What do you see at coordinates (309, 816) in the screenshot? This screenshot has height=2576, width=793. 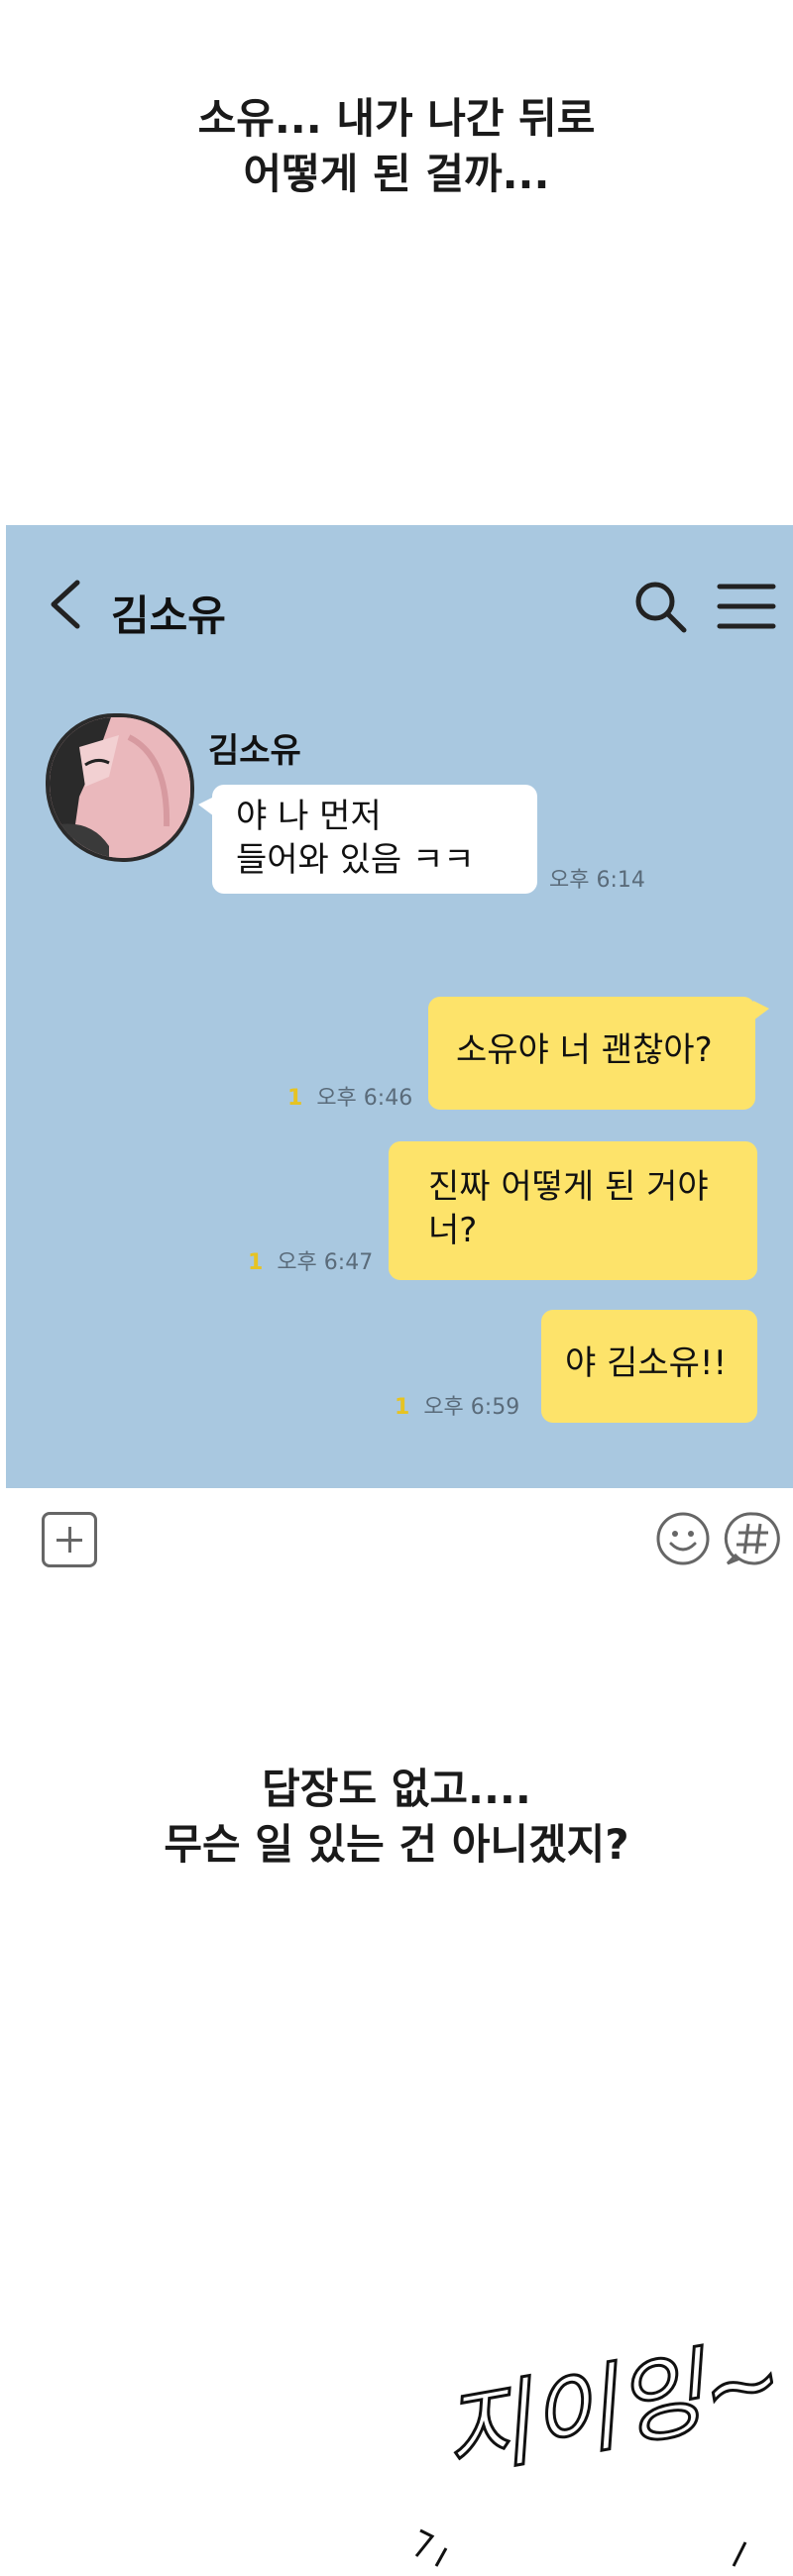 I see `message-text: 야 나 먼저` at bounding box center [309, 816].